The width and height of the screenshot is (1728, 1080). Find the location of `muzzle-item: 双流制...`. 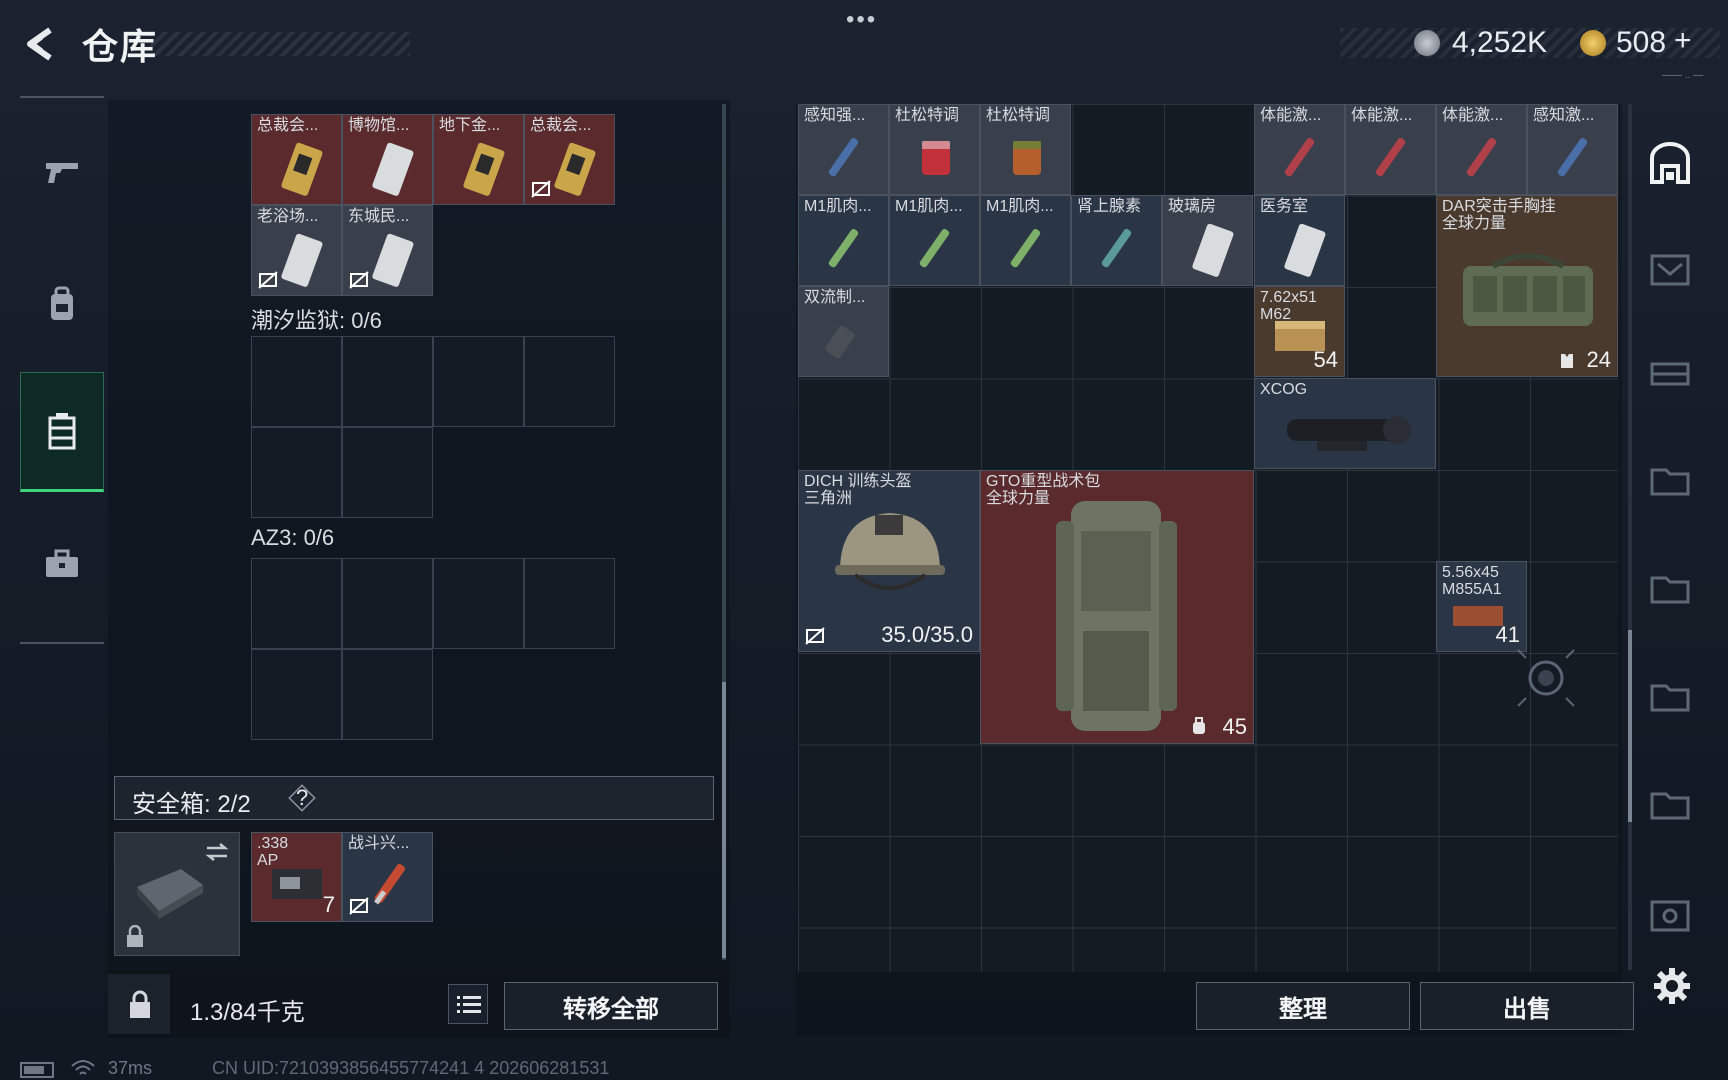

muzzle-item: 双流制... is located at coordinates (843, 331).